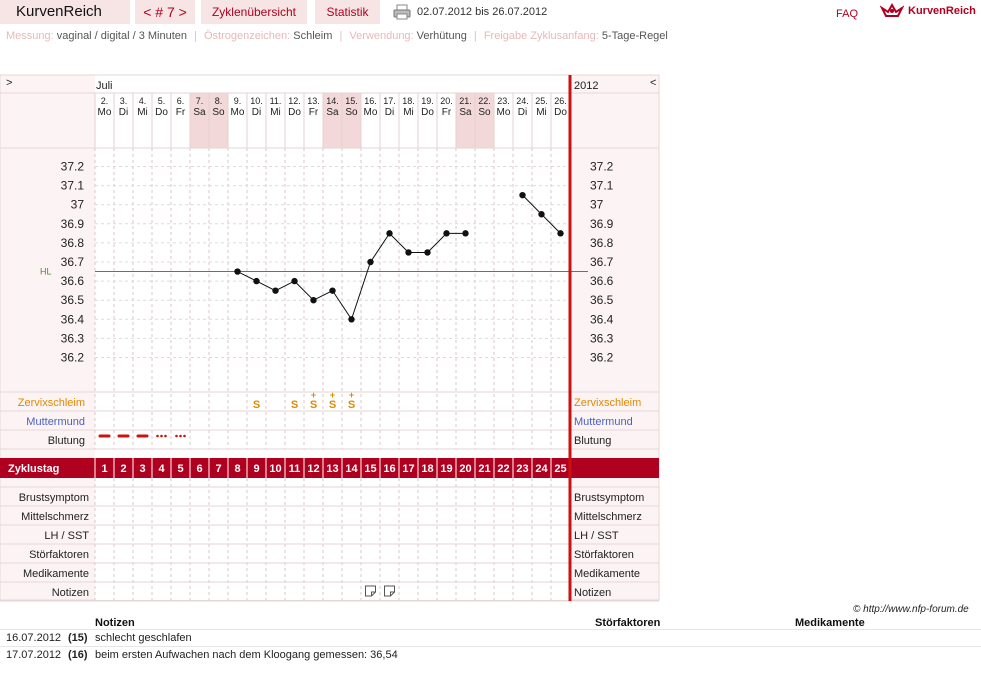 The width and height of the screenshot is (981, 681). I want to click on day-date-label: 2., so click(105, 101).